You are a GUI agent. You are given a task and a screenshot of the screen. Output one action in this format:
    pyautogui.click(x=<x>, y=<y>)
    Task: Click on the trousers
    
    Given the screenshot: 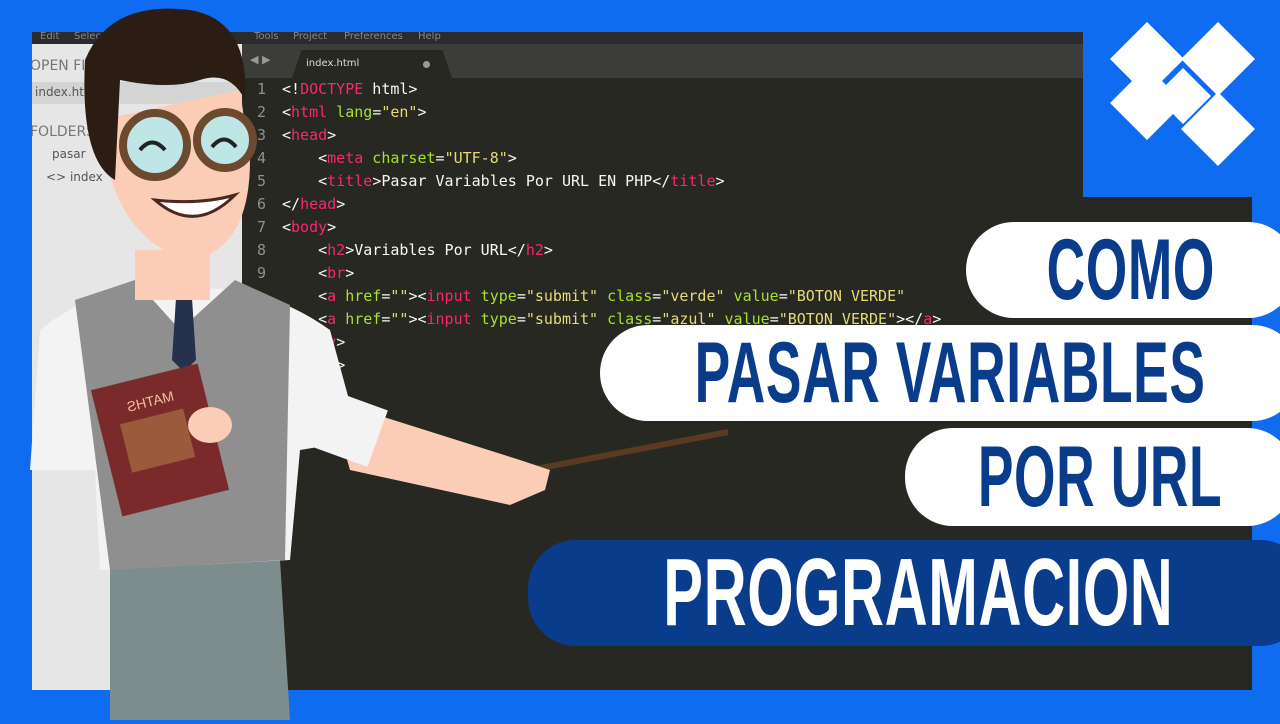 What is the action you would take?
    pyautogui.click(x=200, y=640)
    